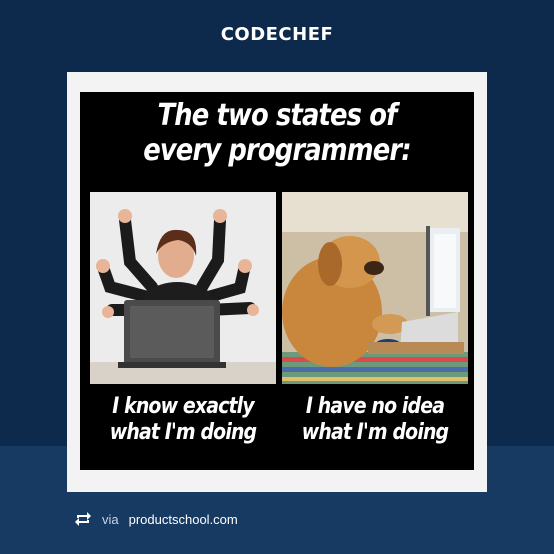  I want to click on attribution-bar: via productschool.com, so click(156, 519).